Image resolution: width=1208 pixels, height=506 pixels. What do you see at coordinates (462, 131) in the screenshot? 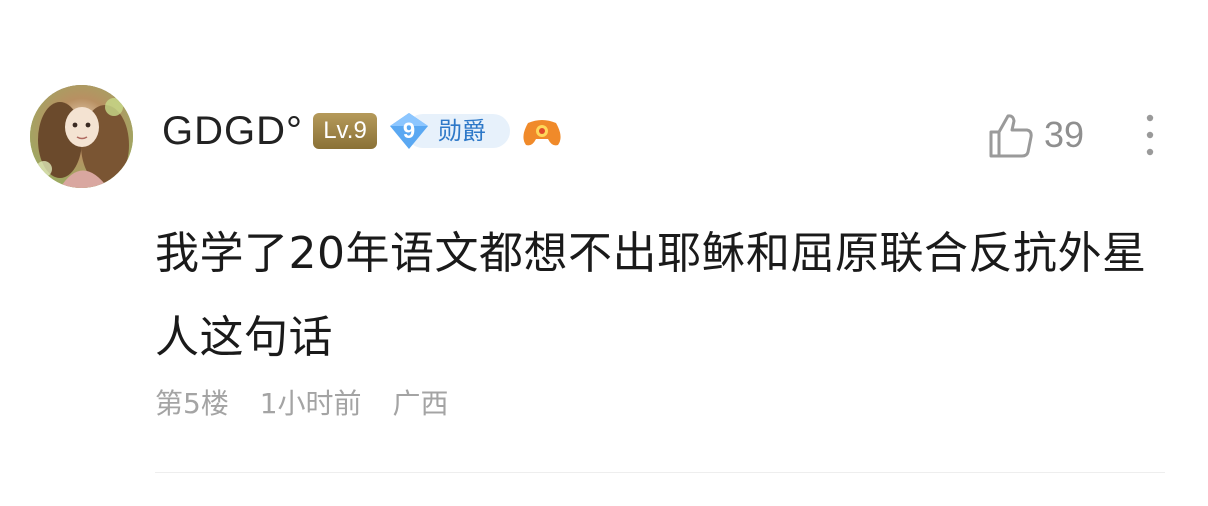
I see `honor-title: 勋爵` at bounding box center [462, 131].